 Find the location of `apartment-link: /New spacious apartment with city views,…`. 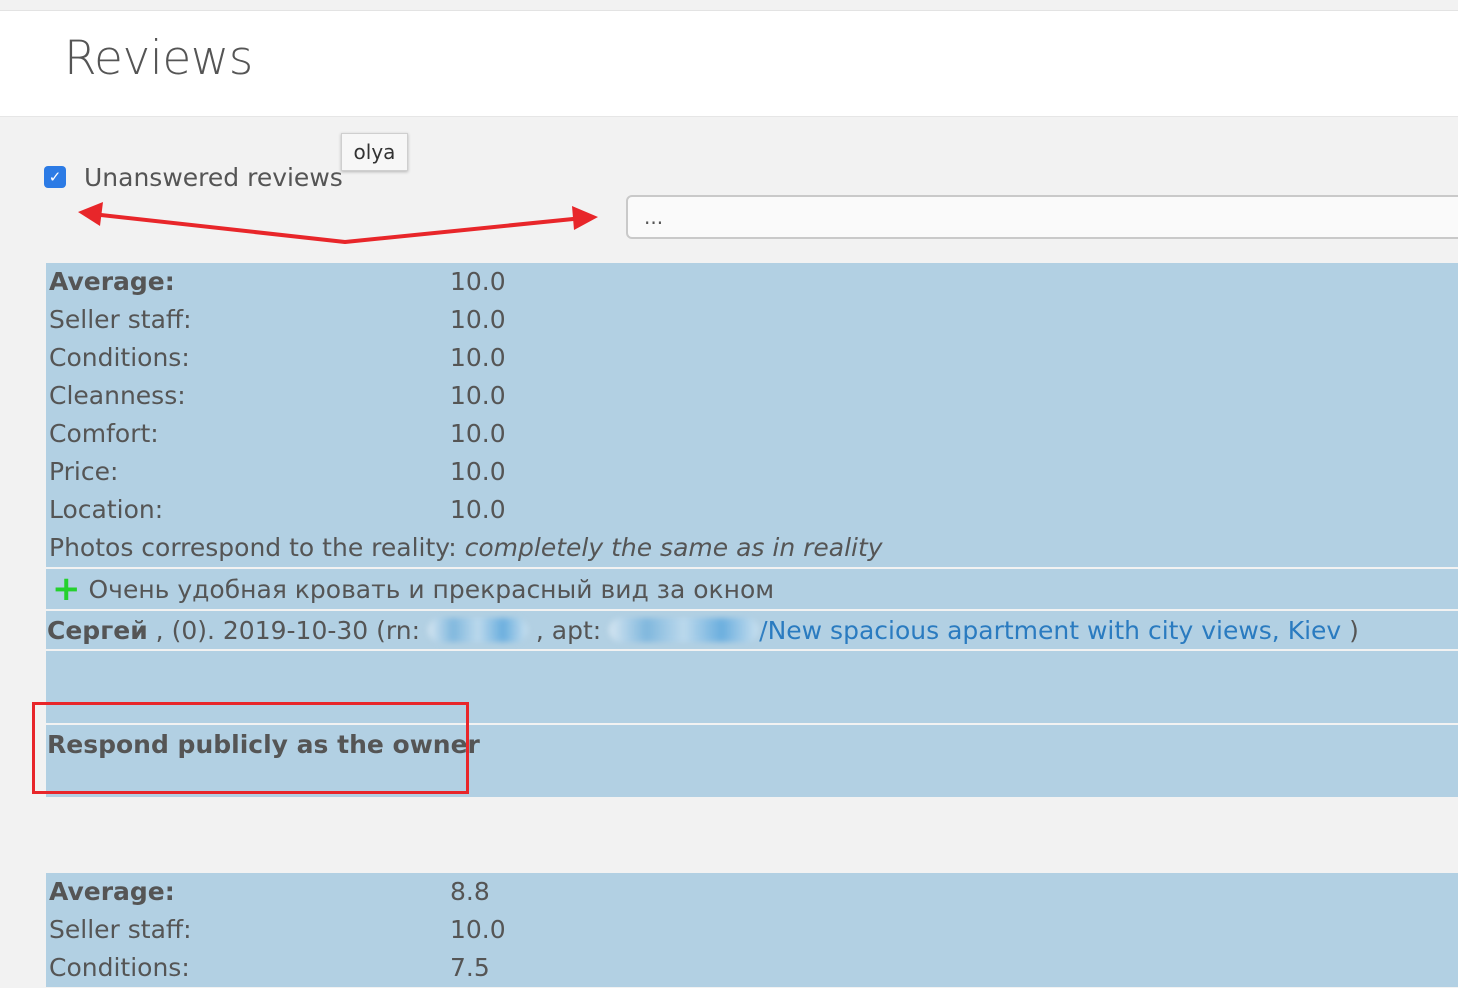

apartment-link: /New spacious apartment with city views,… is located at coordinates (1050, 630).